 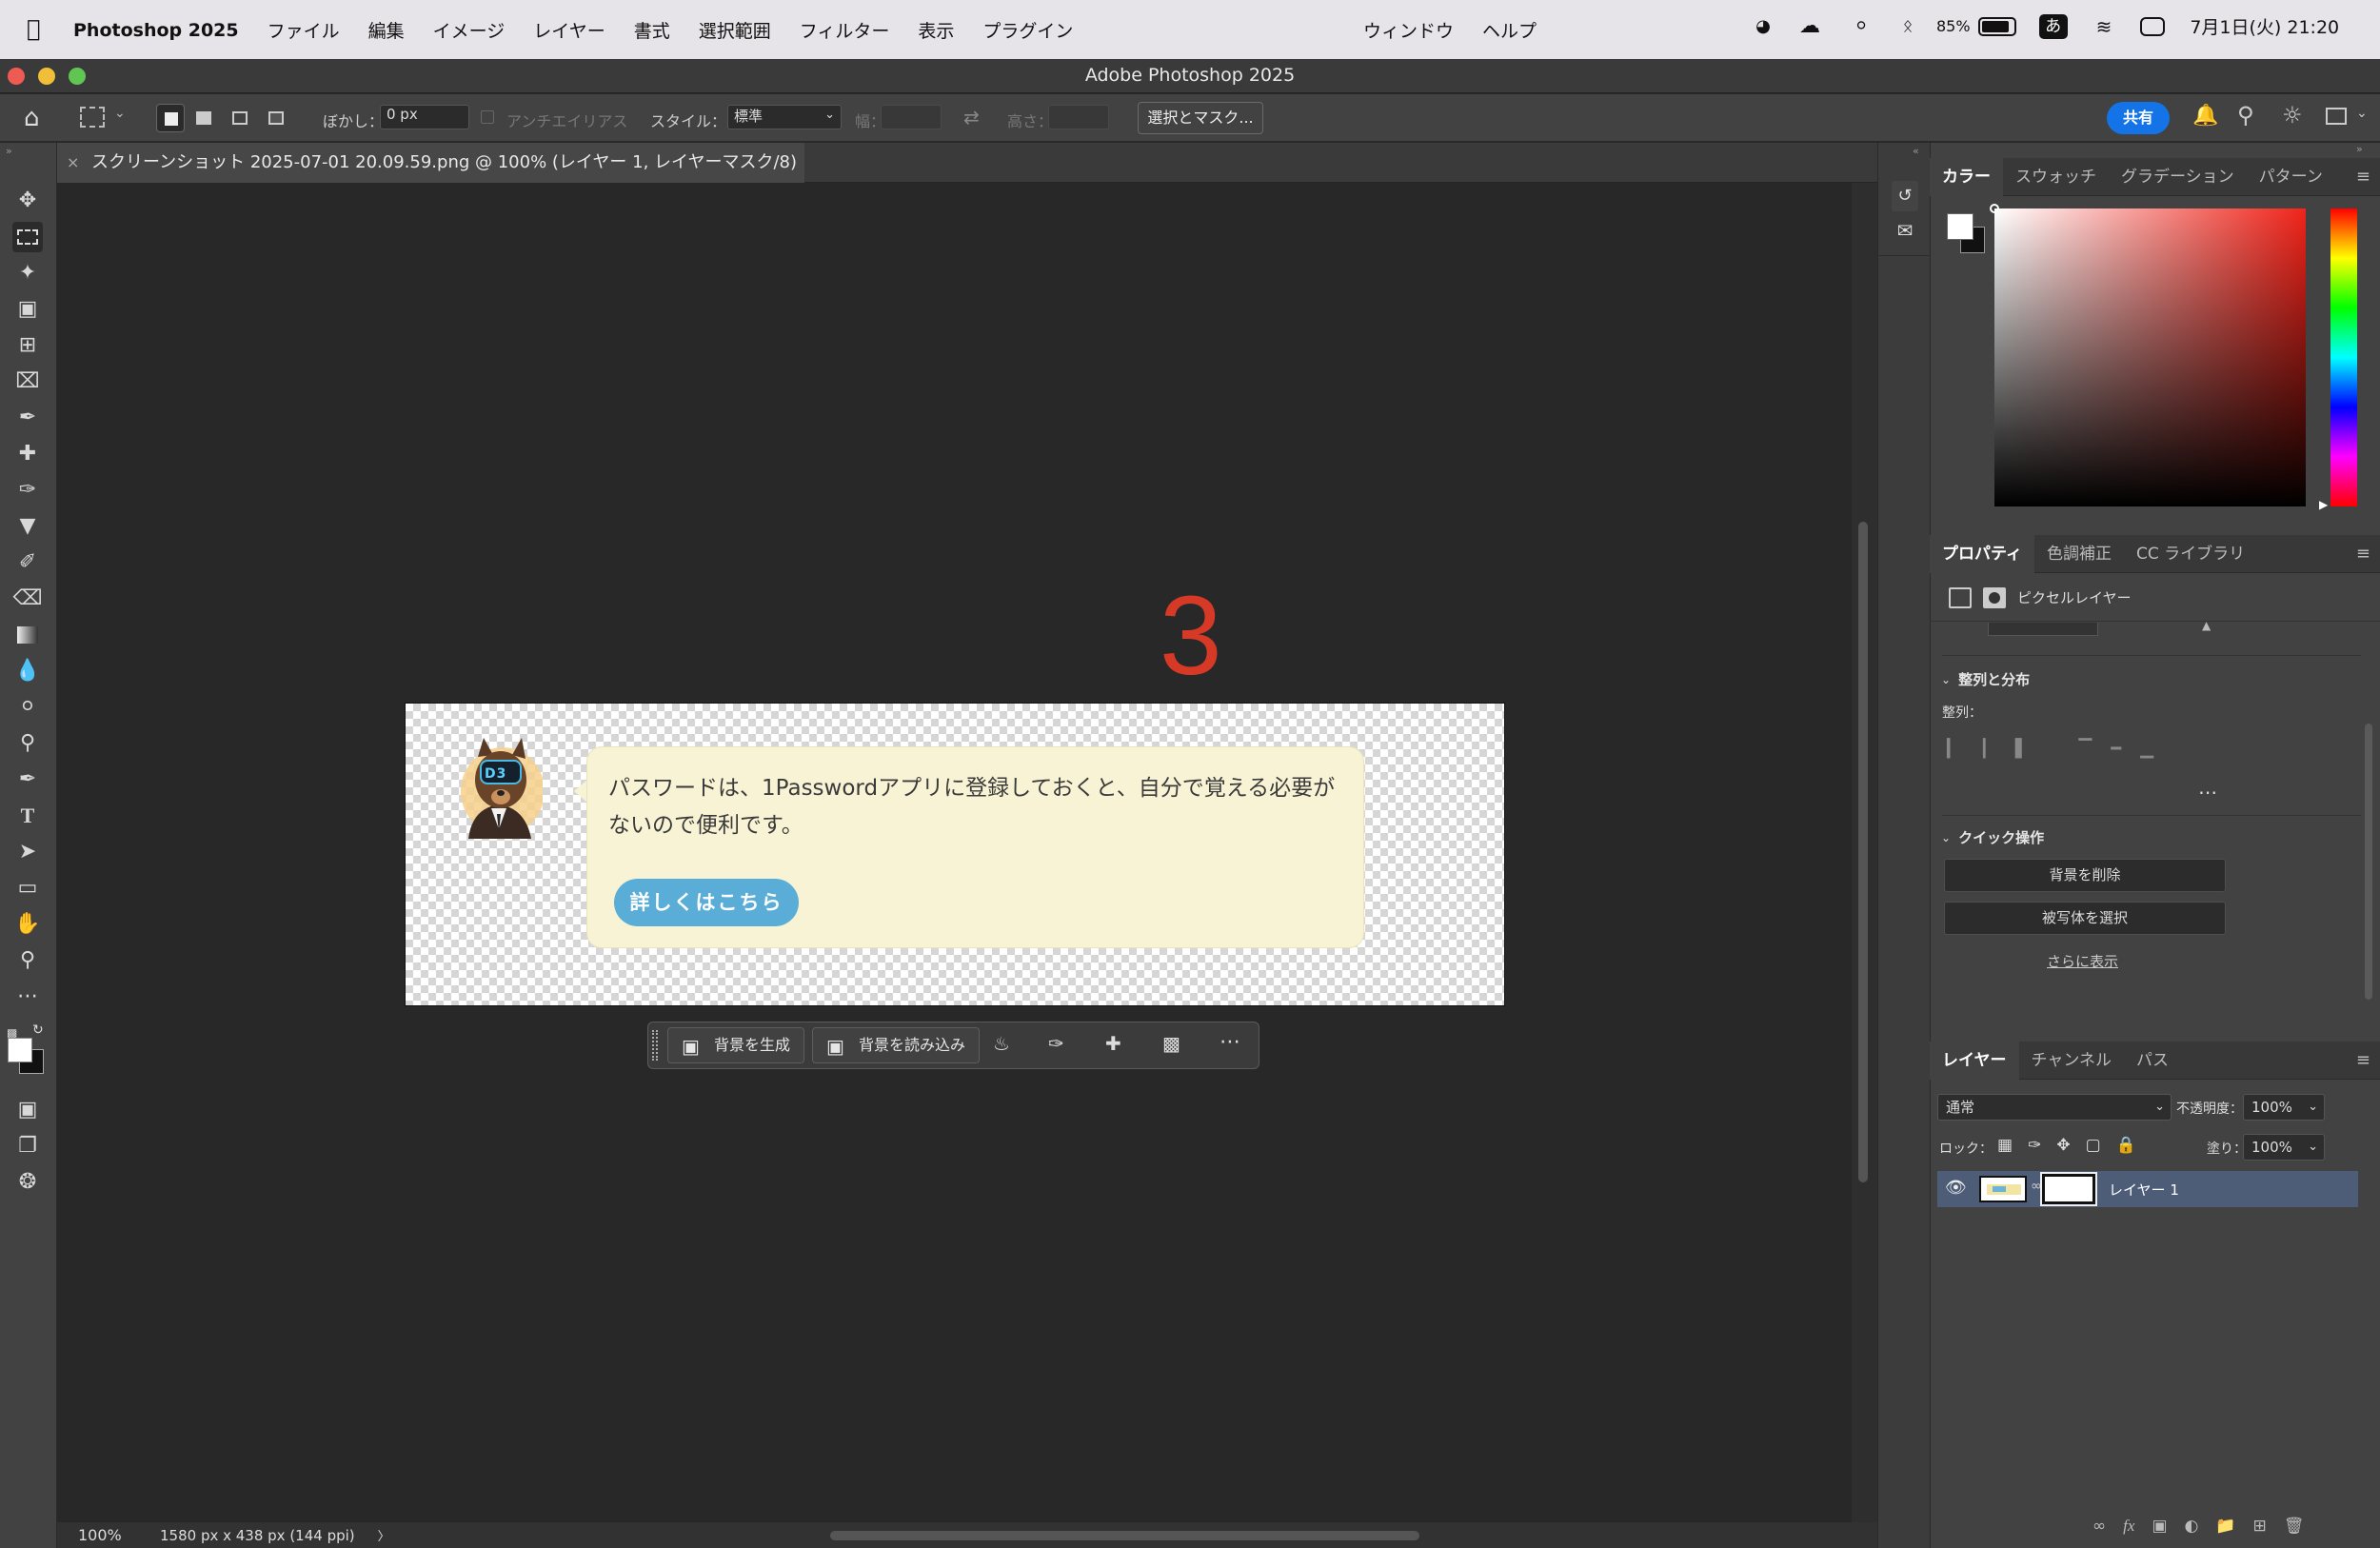 I want to click on brush-tool-icon: ✑, so click(x=27, y=490).